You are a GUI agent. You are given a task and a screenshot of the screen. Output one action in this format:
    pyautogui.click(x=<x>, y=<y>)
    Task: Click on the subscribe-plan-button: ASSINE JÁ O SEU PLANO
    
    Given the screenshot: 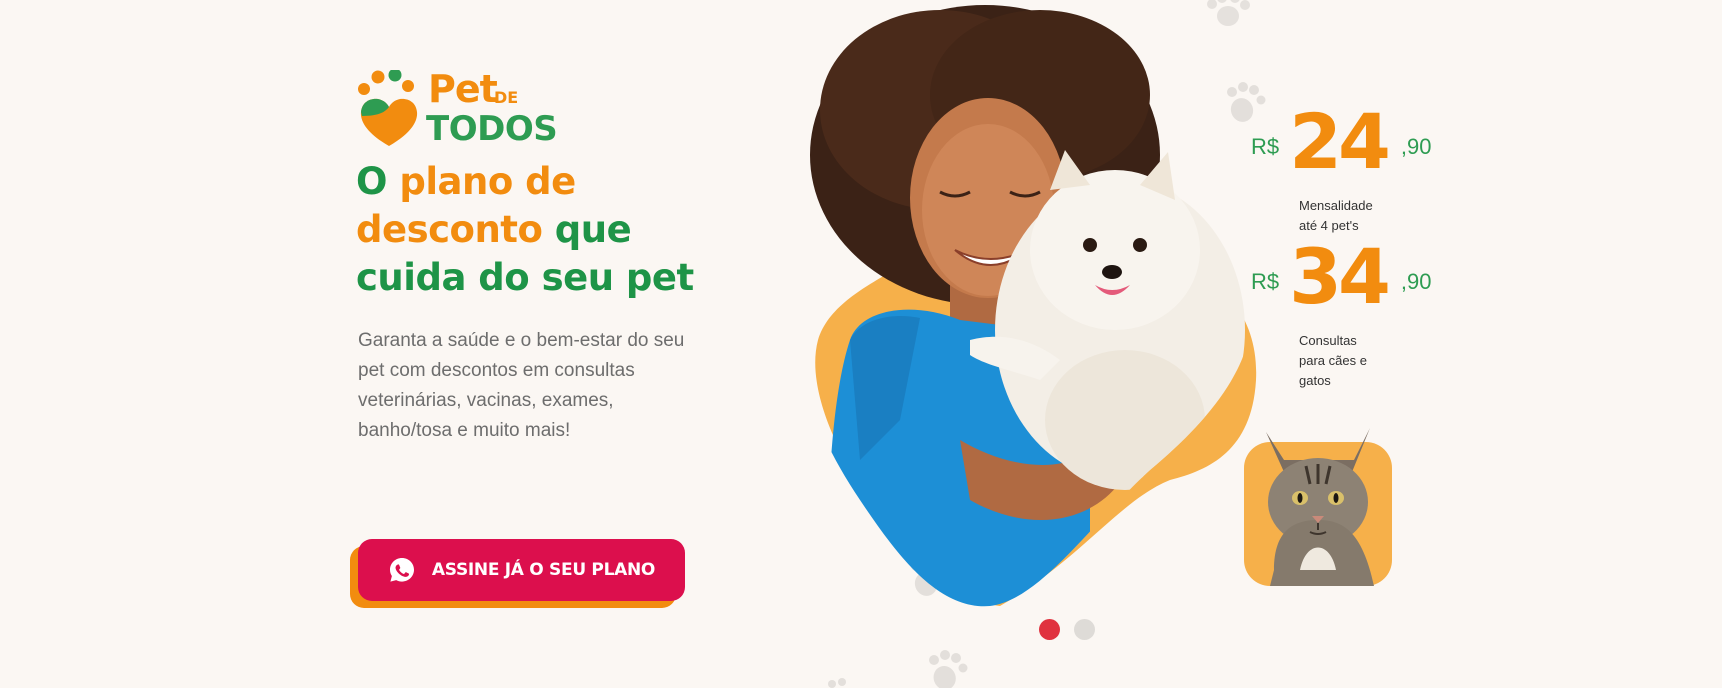 What is the action you would take?
    pyautogui.click(x=521, y=570)
    